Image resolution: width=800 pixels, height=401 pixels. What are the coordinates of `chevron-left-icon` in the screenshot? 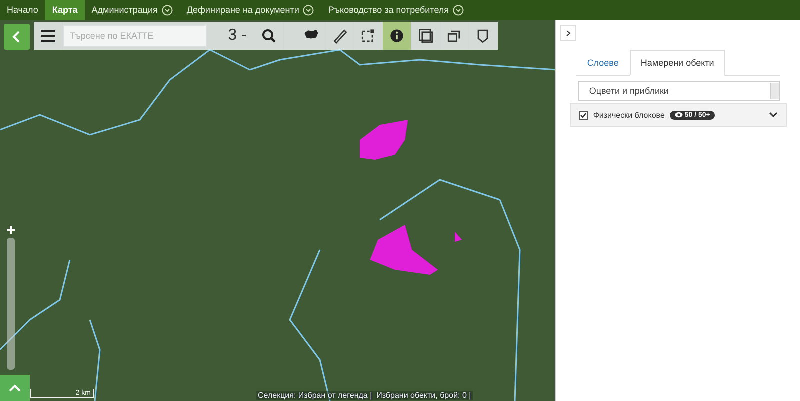 It's located at (17, 37).